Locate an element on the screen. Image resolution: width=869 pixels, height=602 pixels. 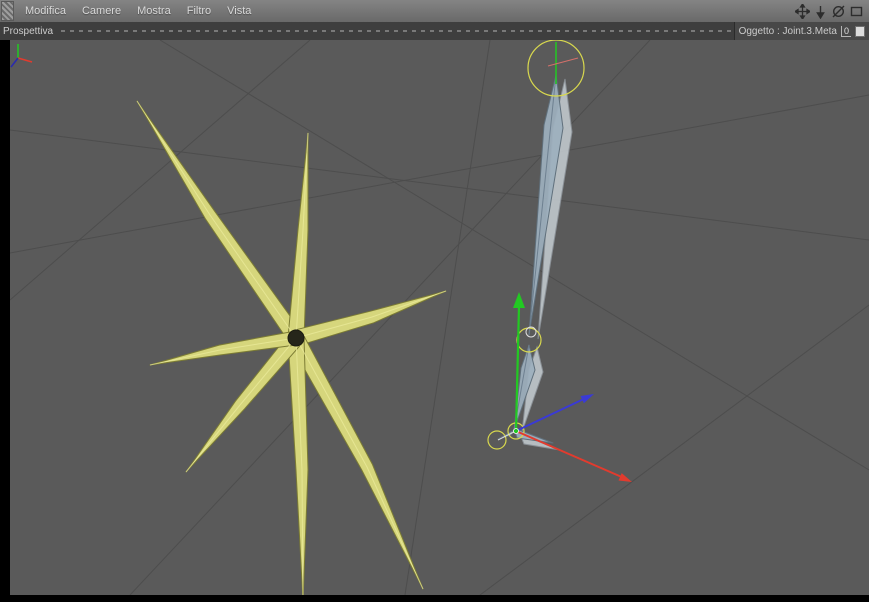
layer-badge: 0 is located at coordinates (845, 31).